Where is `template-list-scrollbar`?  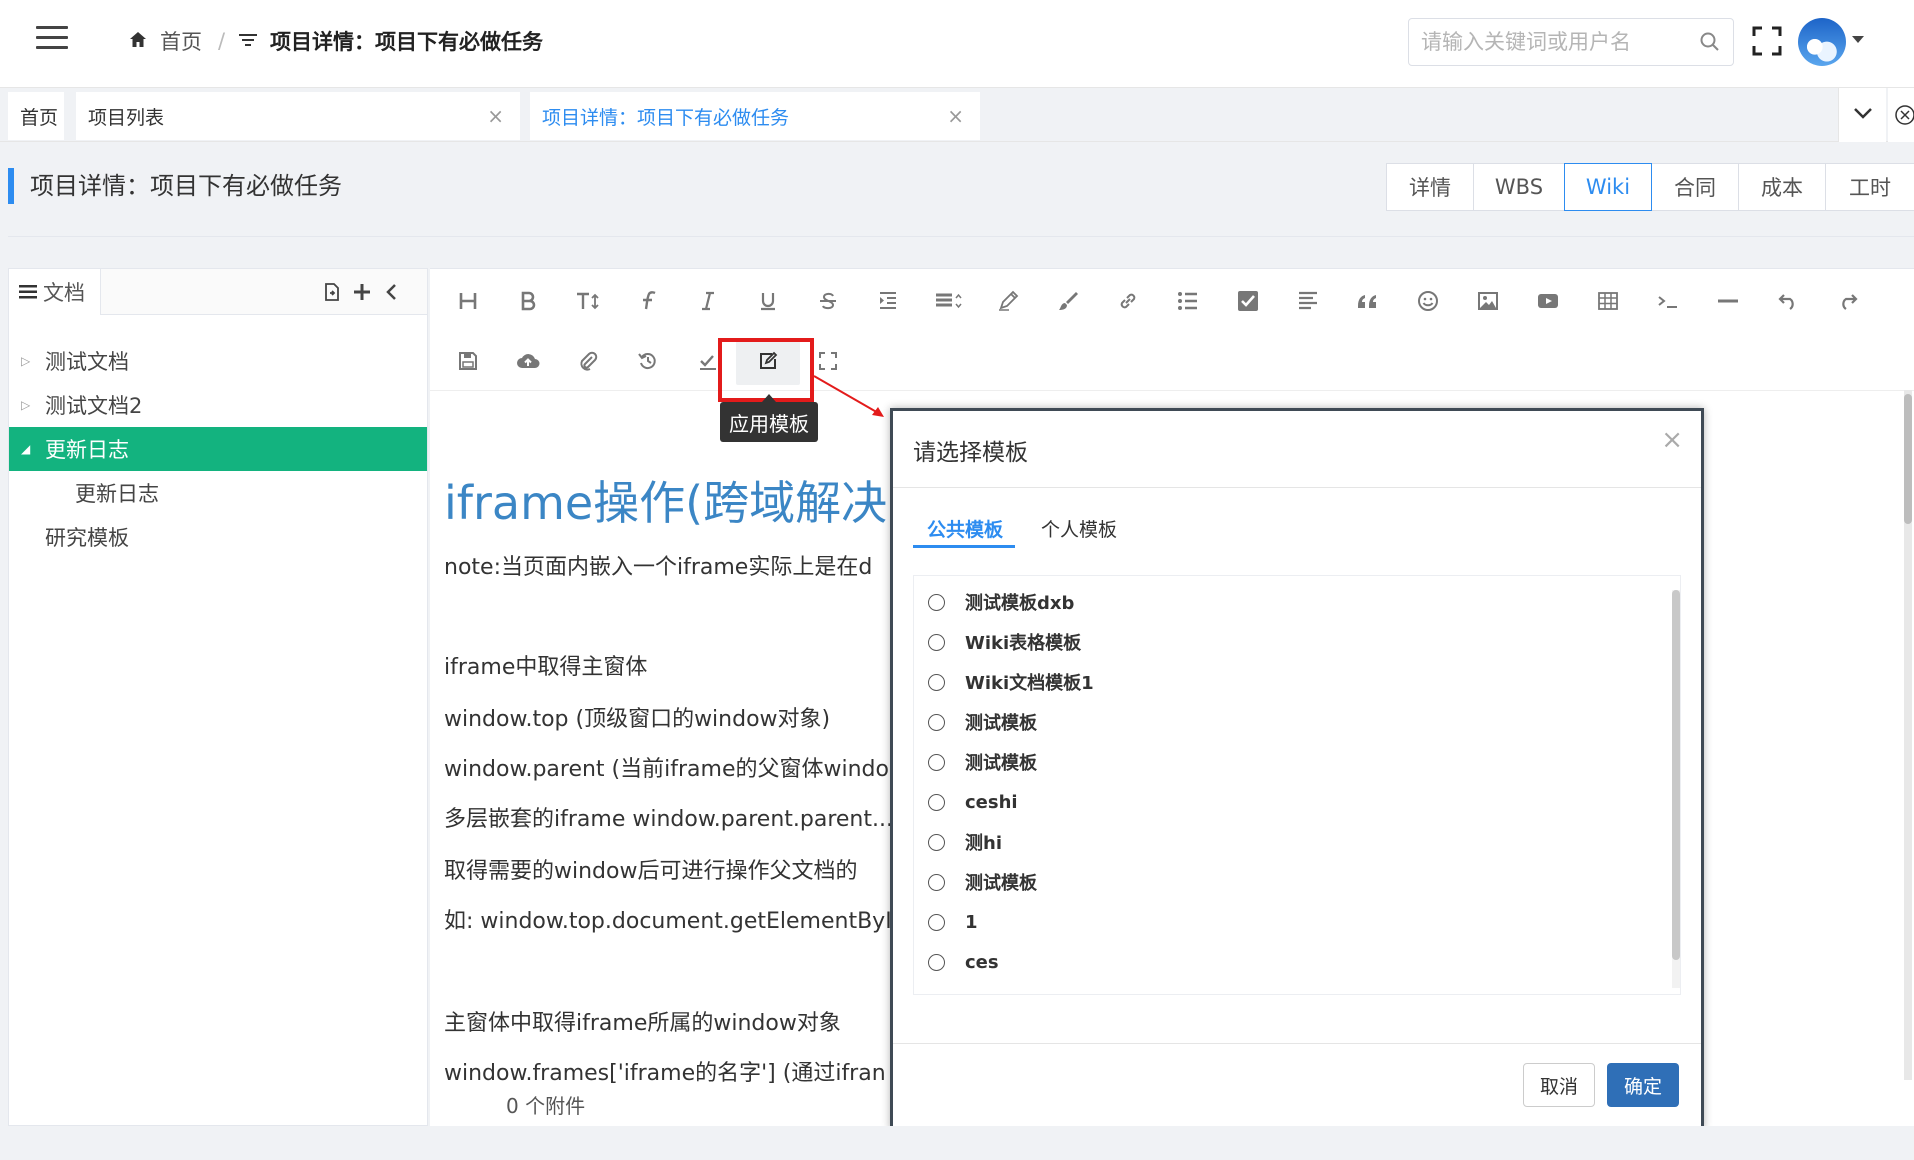
template-list-scrollbar is located at coordinates (1676, 789).